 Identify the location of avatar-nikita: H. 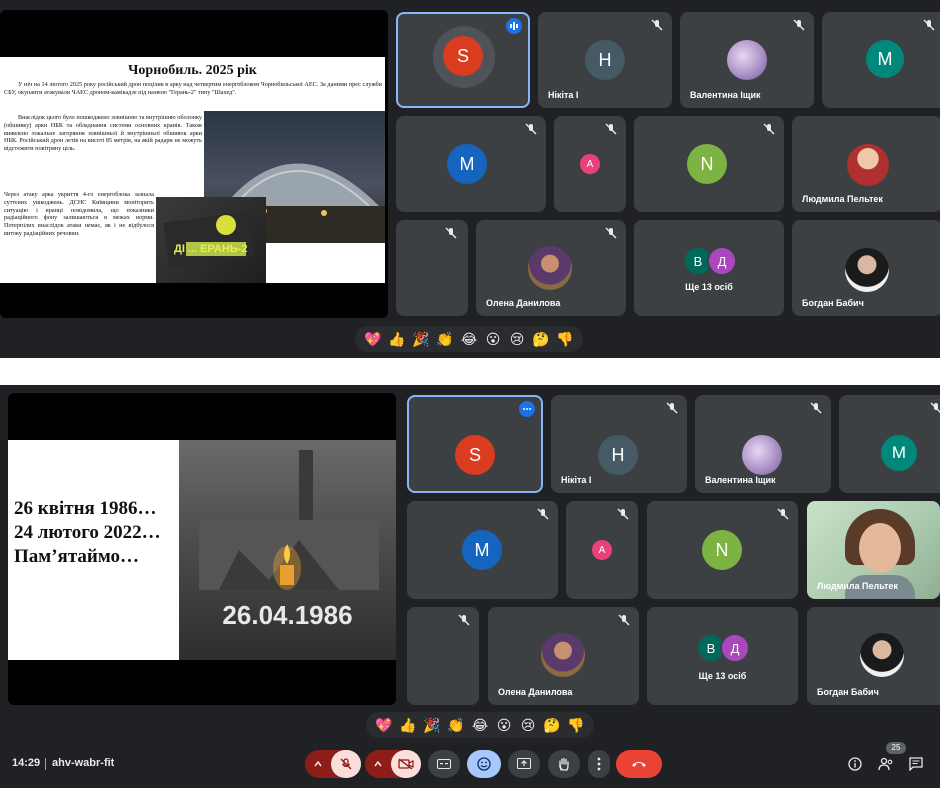
(618, 455).